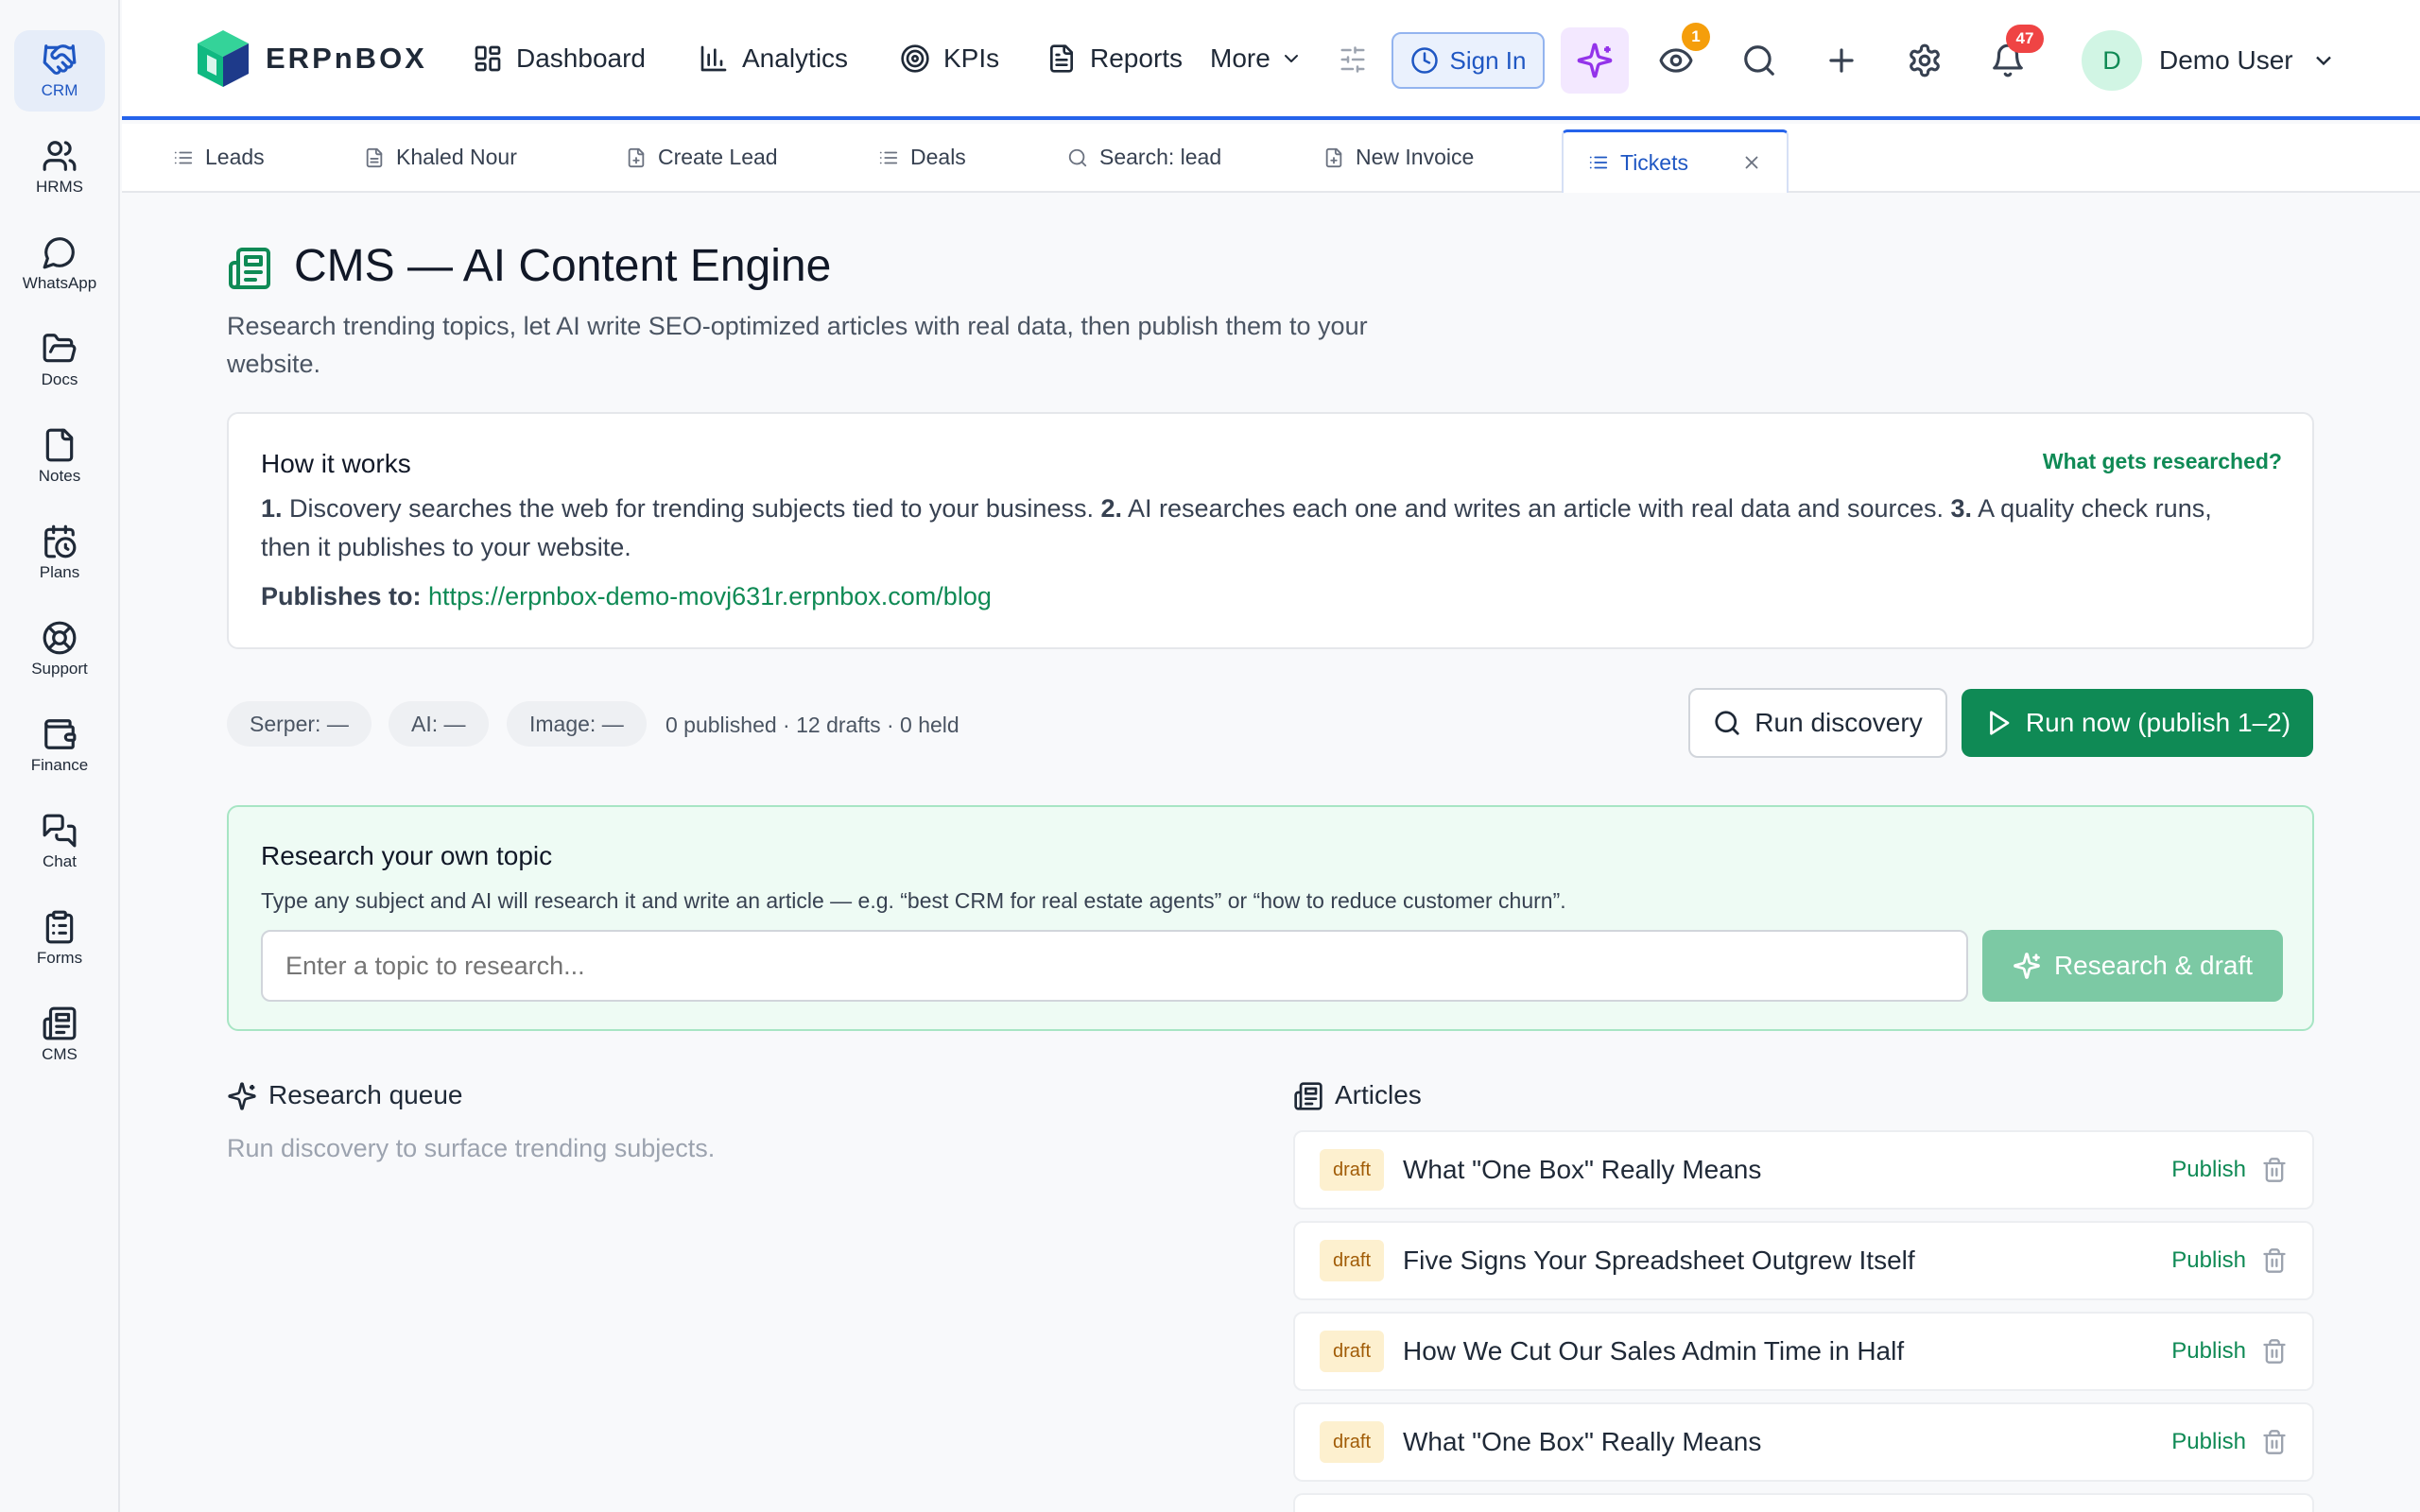 This screenshot has width=2420, height=1512. Describe the element at coordinates (59, 167) in the screenshot. I see `rail-item-hrms: HRMS` at that location.